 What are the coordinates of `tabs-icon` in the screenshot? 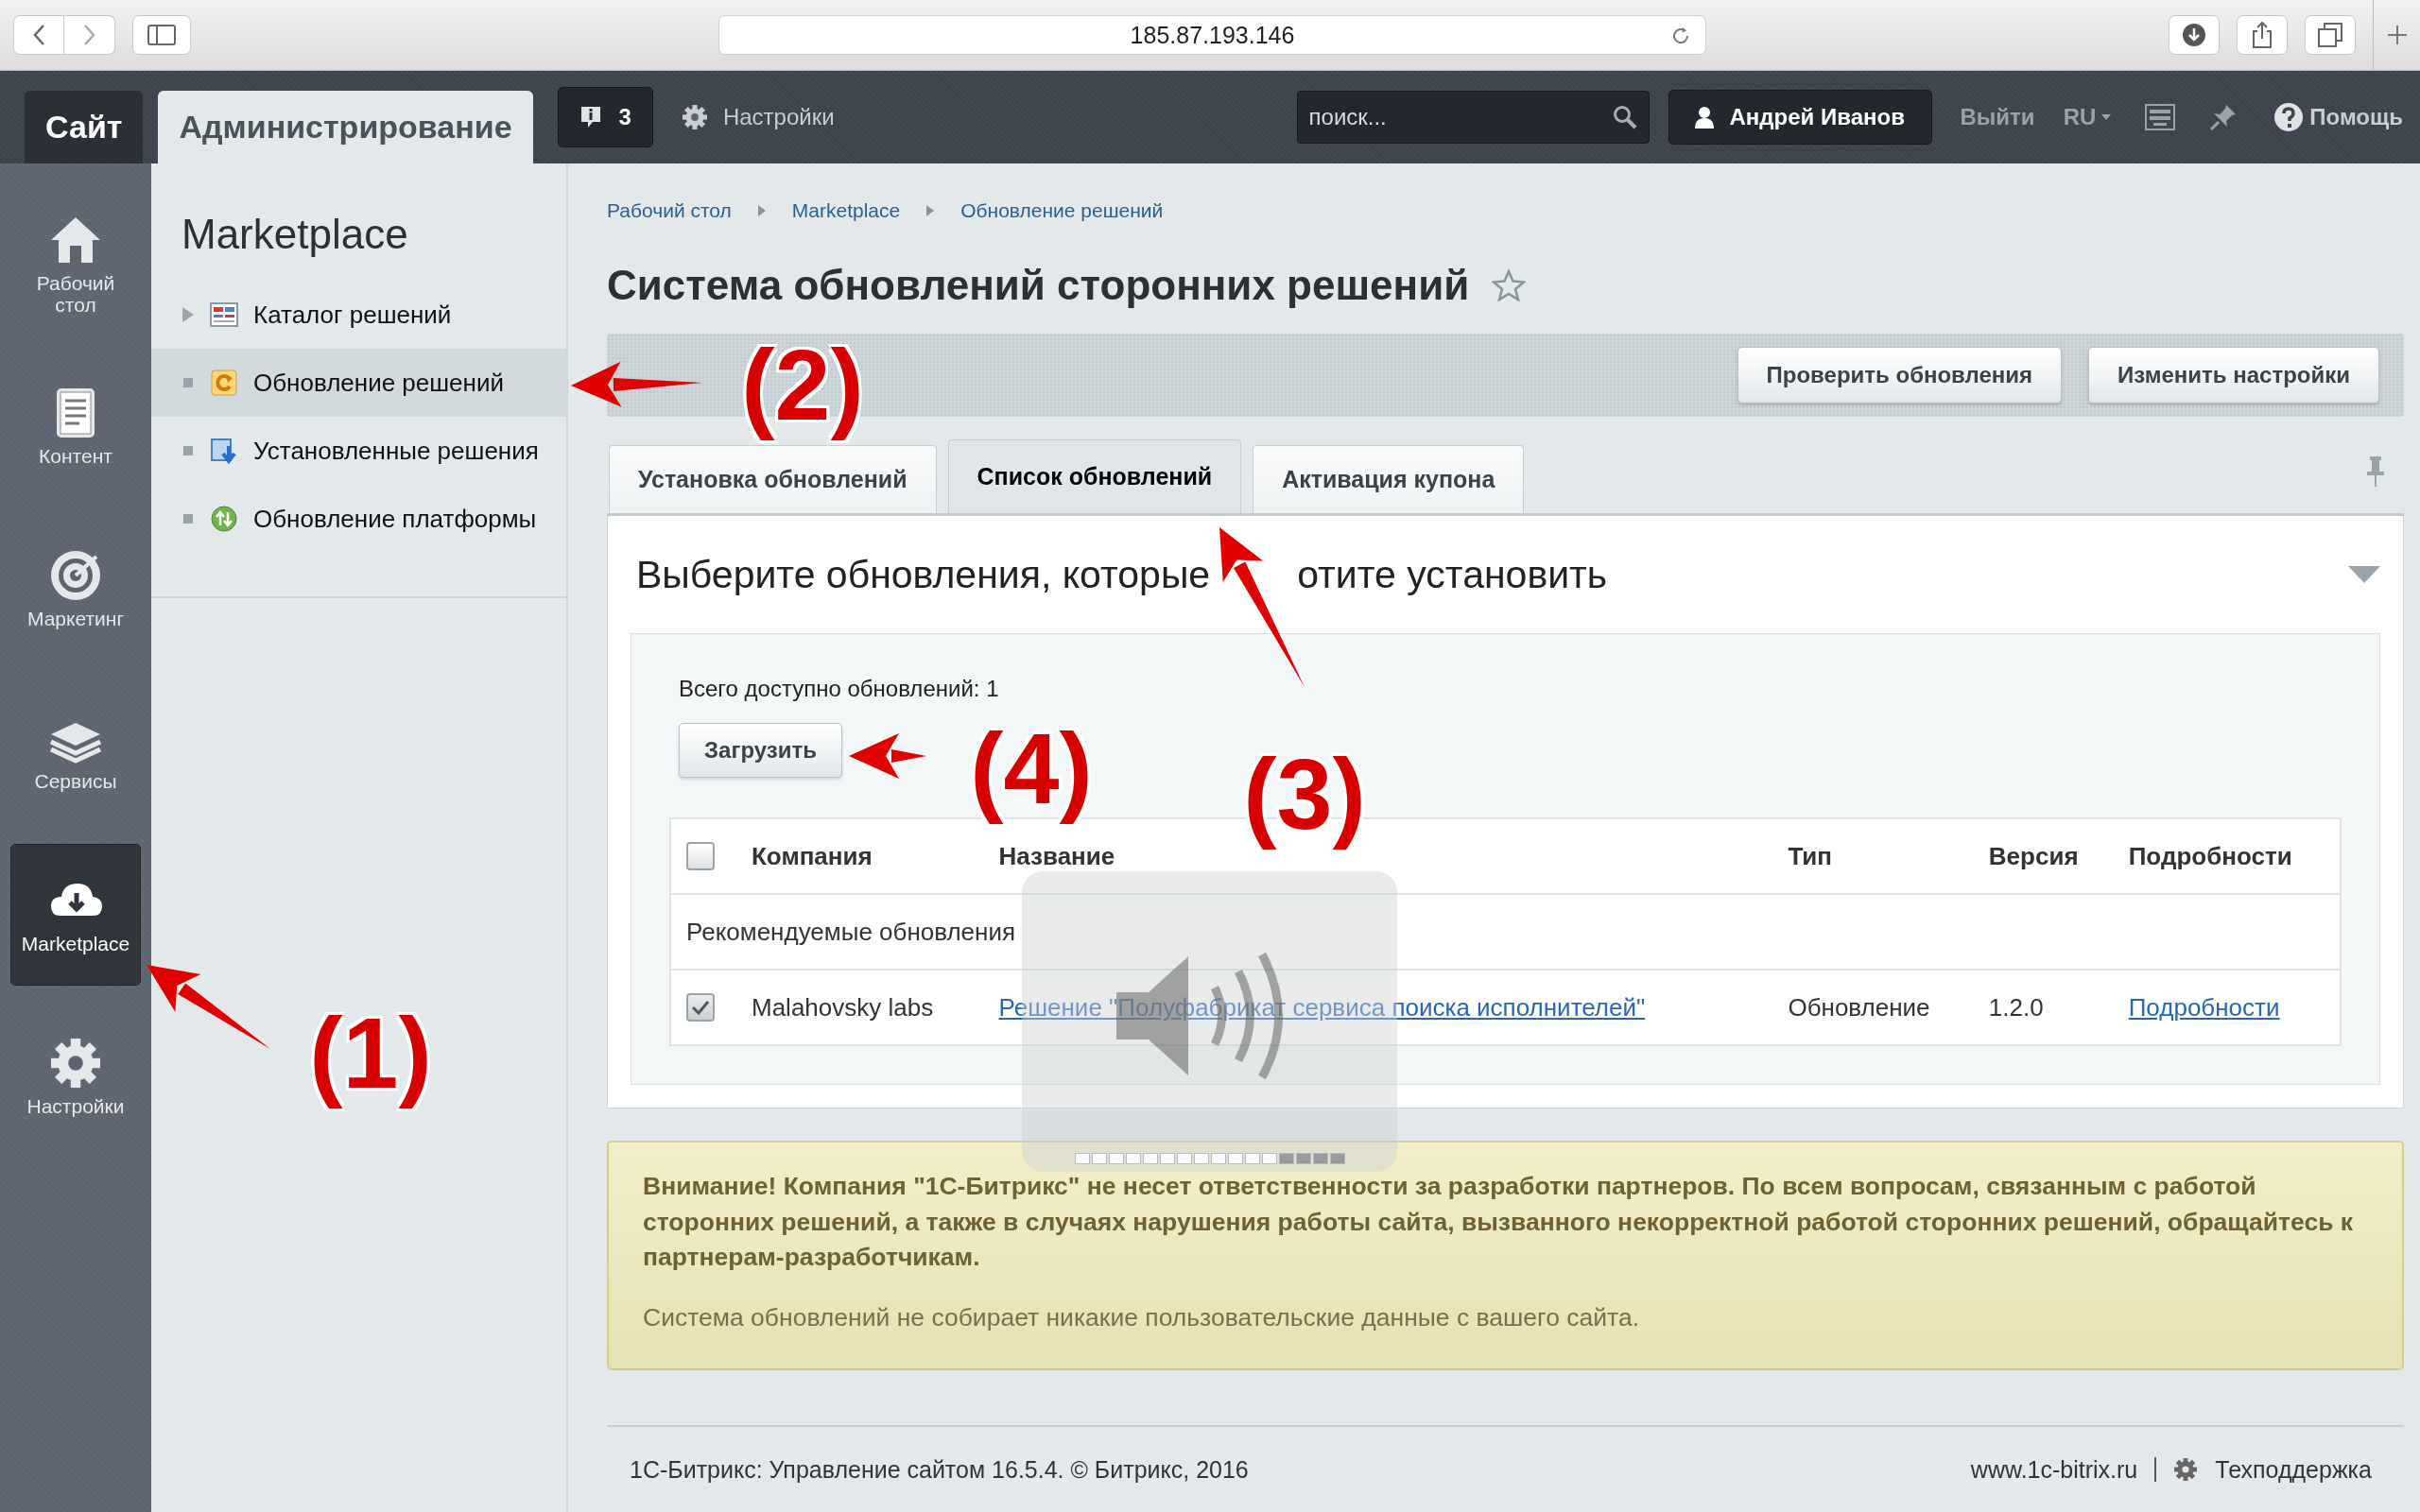 It's located at (2330, 35).